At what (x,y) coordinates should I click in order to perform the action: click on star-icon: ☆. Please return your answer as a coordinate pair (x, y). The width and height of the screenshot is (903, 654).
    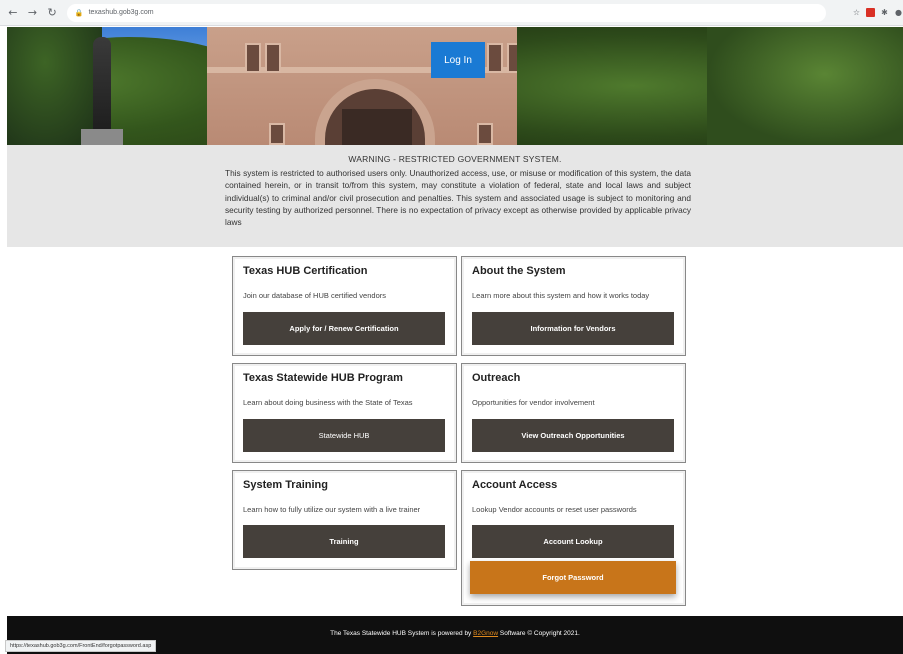
    Looking at the image, I should click on (856, 12).